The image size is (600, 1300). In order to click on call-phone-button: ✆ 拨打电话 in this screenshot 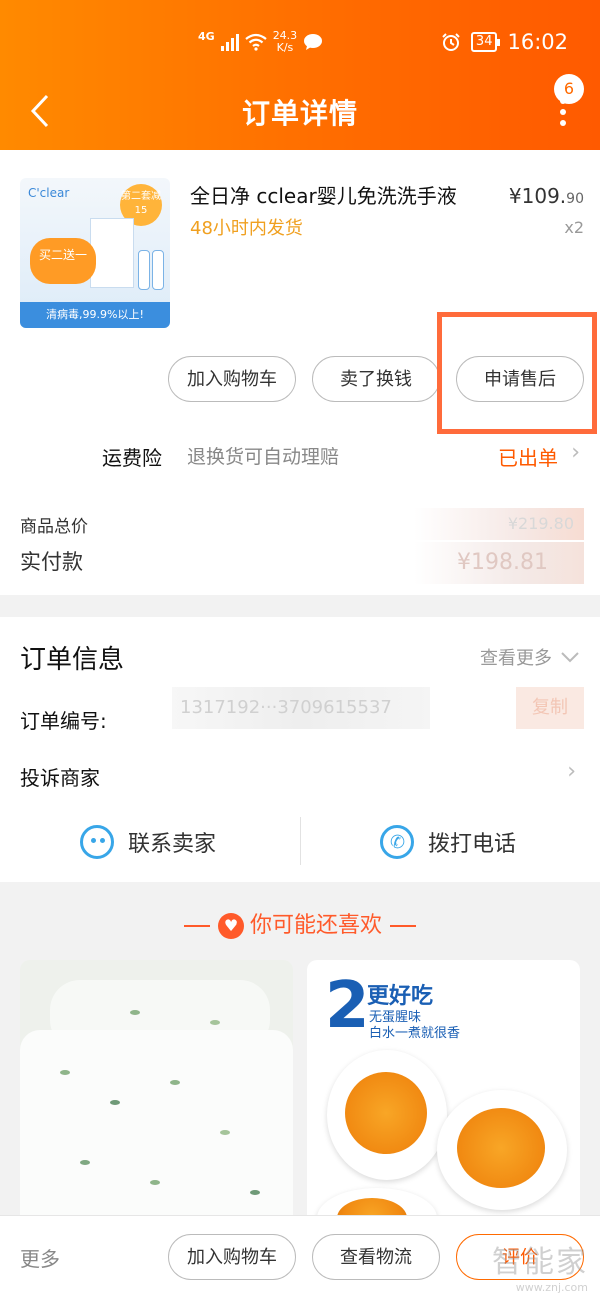, I will do `click(448, 842)`.